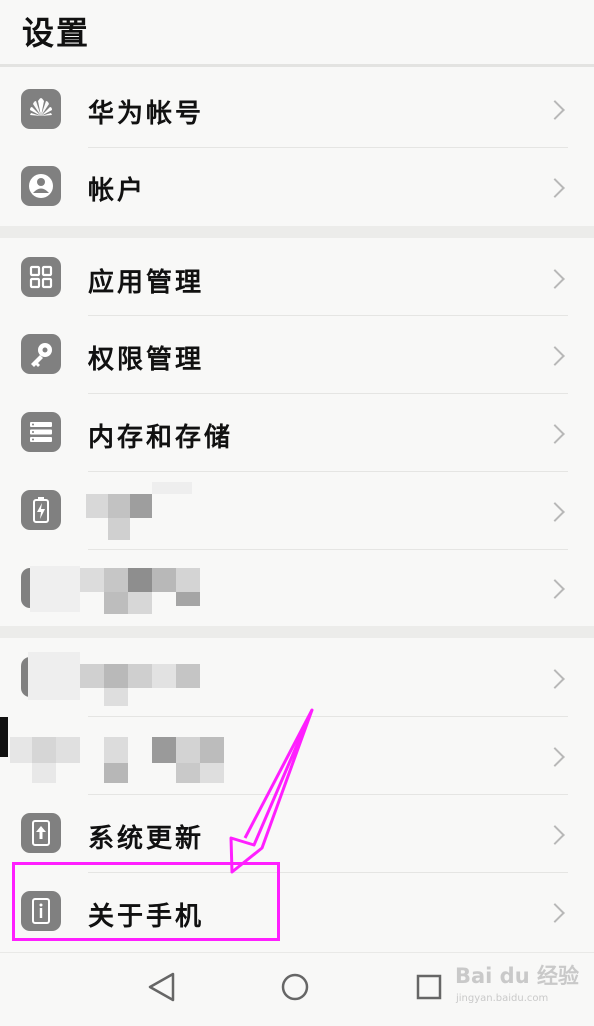 Image resolution: width=594 pixels, height=1026 pixels. I want to click on baidu-watermark: Bai du 经验, so click(517, 976).